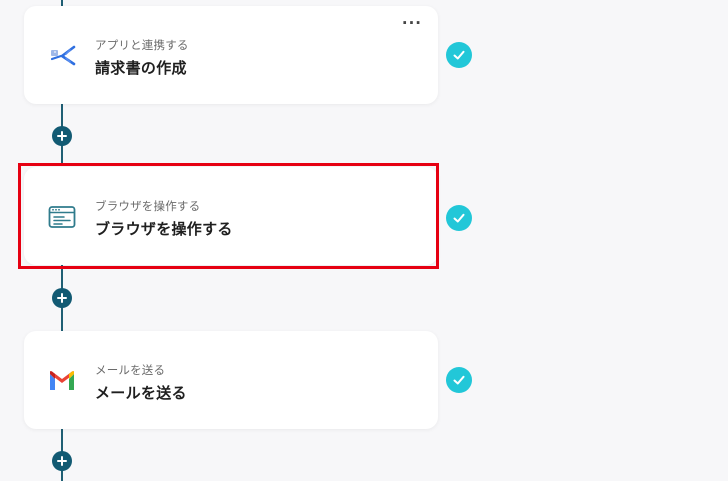 Image resolution: width=728 pixels, height=481 pixels. What do you see at coordinates (141, 393) in the screenshot?
I see `step-title: メールを送る` at bounding box center [141, 393].